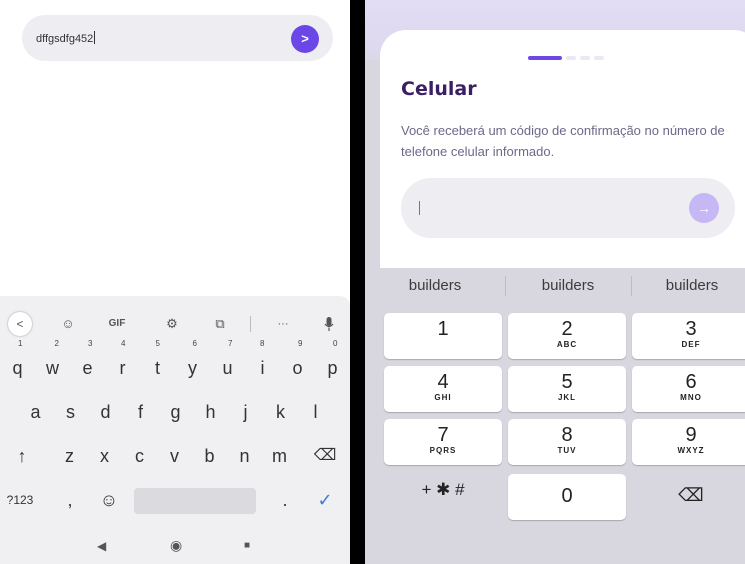 The height and width of the screenshot is (564, 745). What do you see at coordinates (567, 497) in the screenshot?
I see `keypad-0: 0` at bounding box center [567, 497].